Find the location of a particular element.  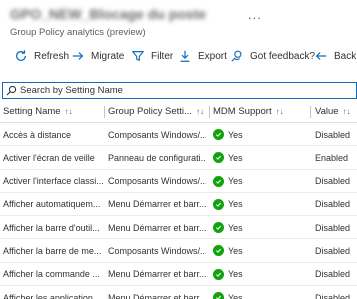

page-subtitle: Group Policy analytics (preview) is located at coordinates (78, 32).